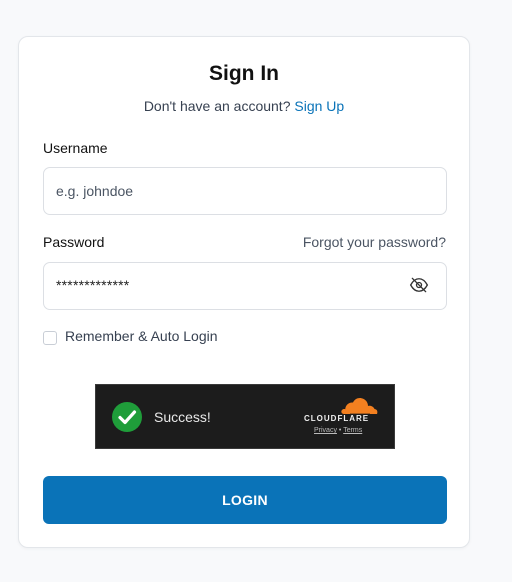 The height and width of the screenshot is (582, 512). What do you see at coordinates (74, 242) in the screenshot?
I see `password-label: Password` at bounding box center [74, 242].